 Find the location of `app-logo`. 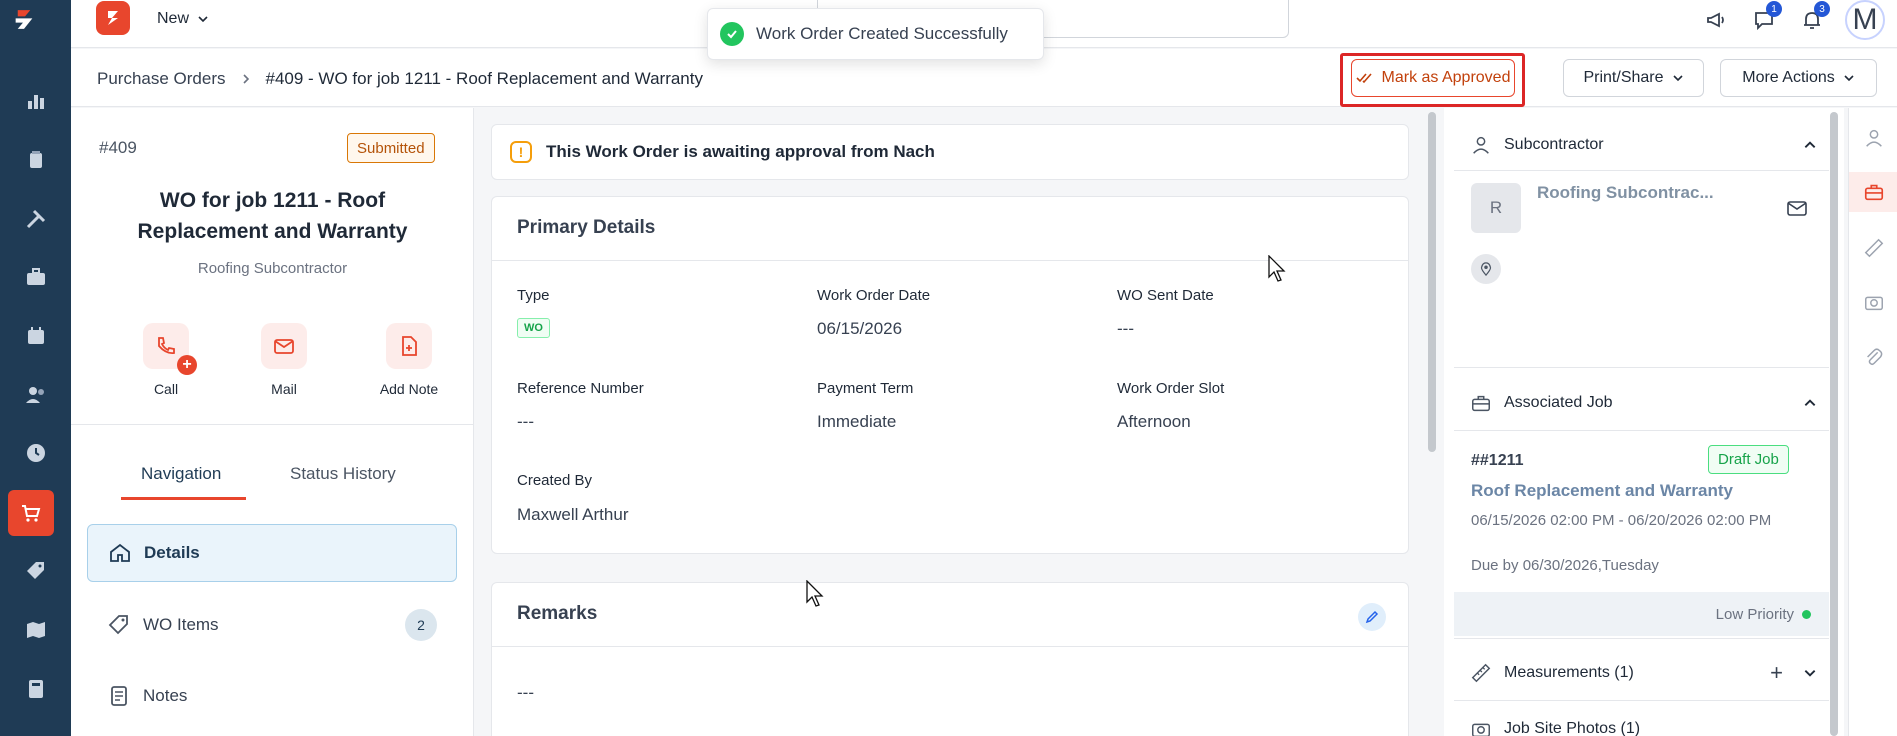

app-logo is located at coordinates (34, 31).